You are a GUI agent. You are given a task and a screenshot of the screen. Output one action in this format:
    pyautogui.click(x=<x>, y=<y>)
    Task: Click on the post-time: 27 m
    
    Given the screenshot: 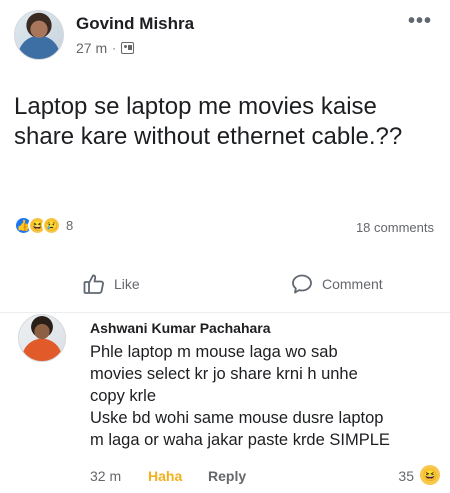 What is the action you would take?
    pyautogui.click(x=91, y=48)
    